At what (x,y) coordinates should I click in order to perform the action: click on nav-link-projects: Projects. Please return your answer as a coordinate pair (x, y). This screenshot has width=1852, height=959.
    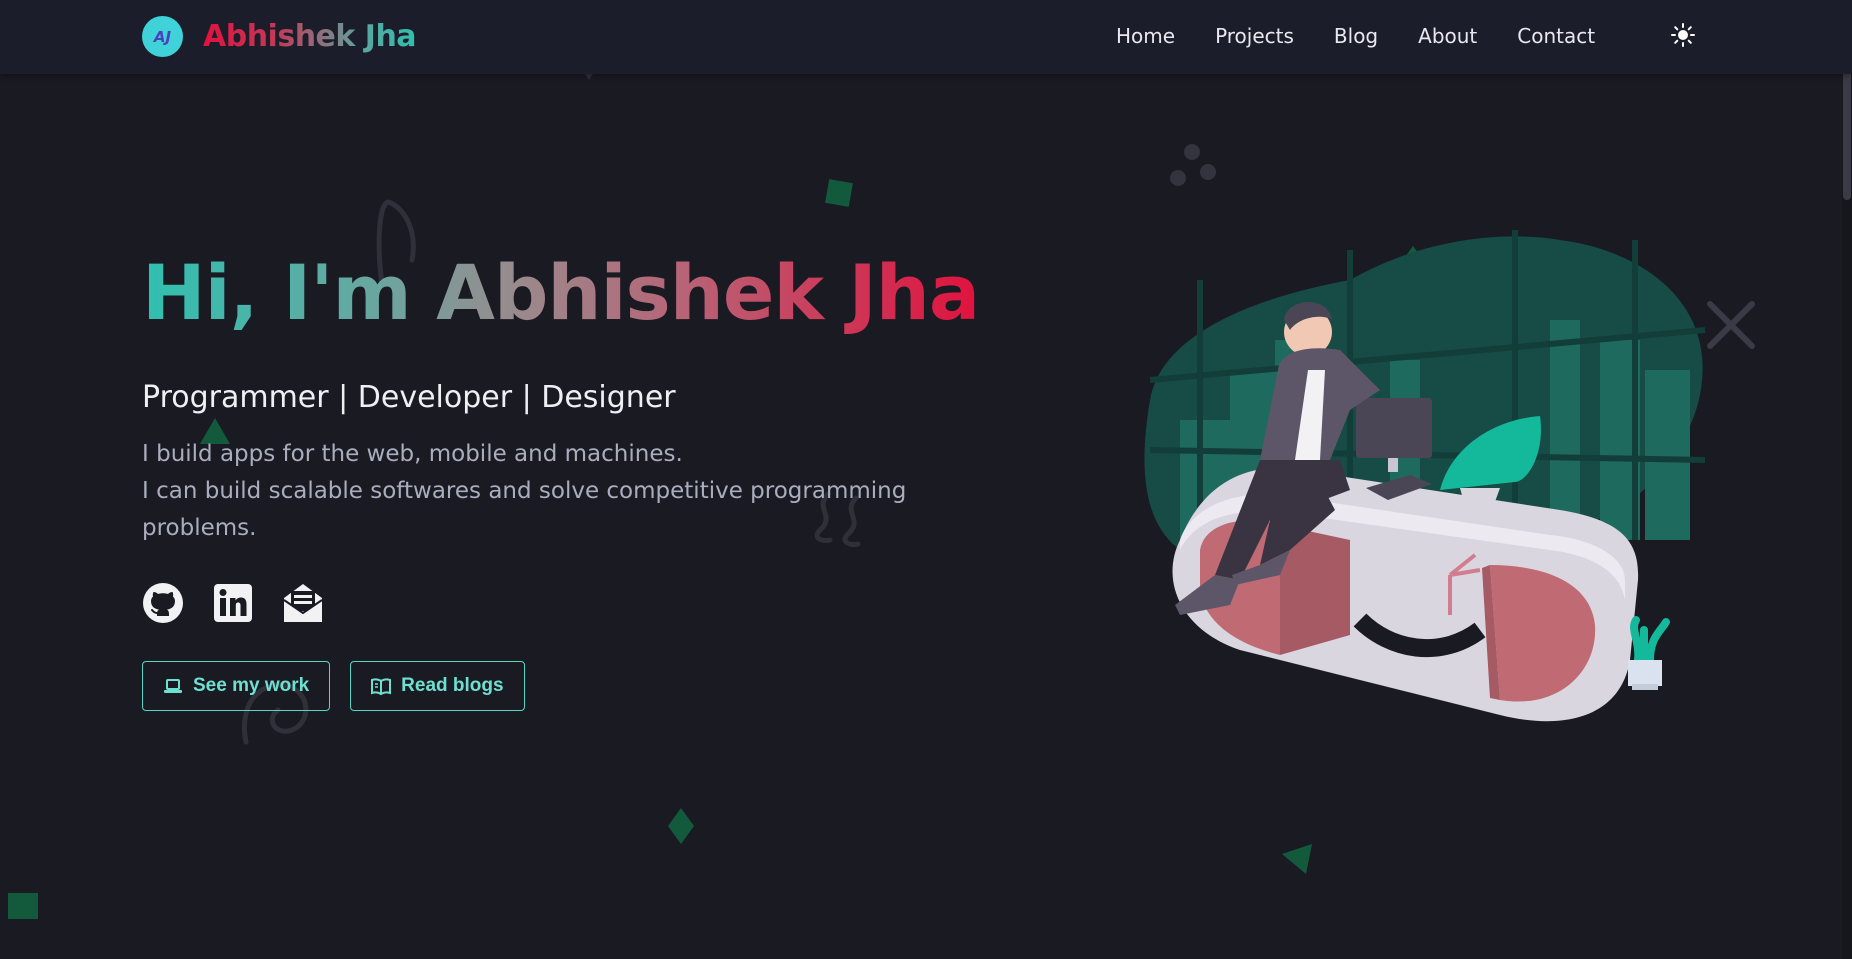
    Looking at the image, I should click on (1254, 36).